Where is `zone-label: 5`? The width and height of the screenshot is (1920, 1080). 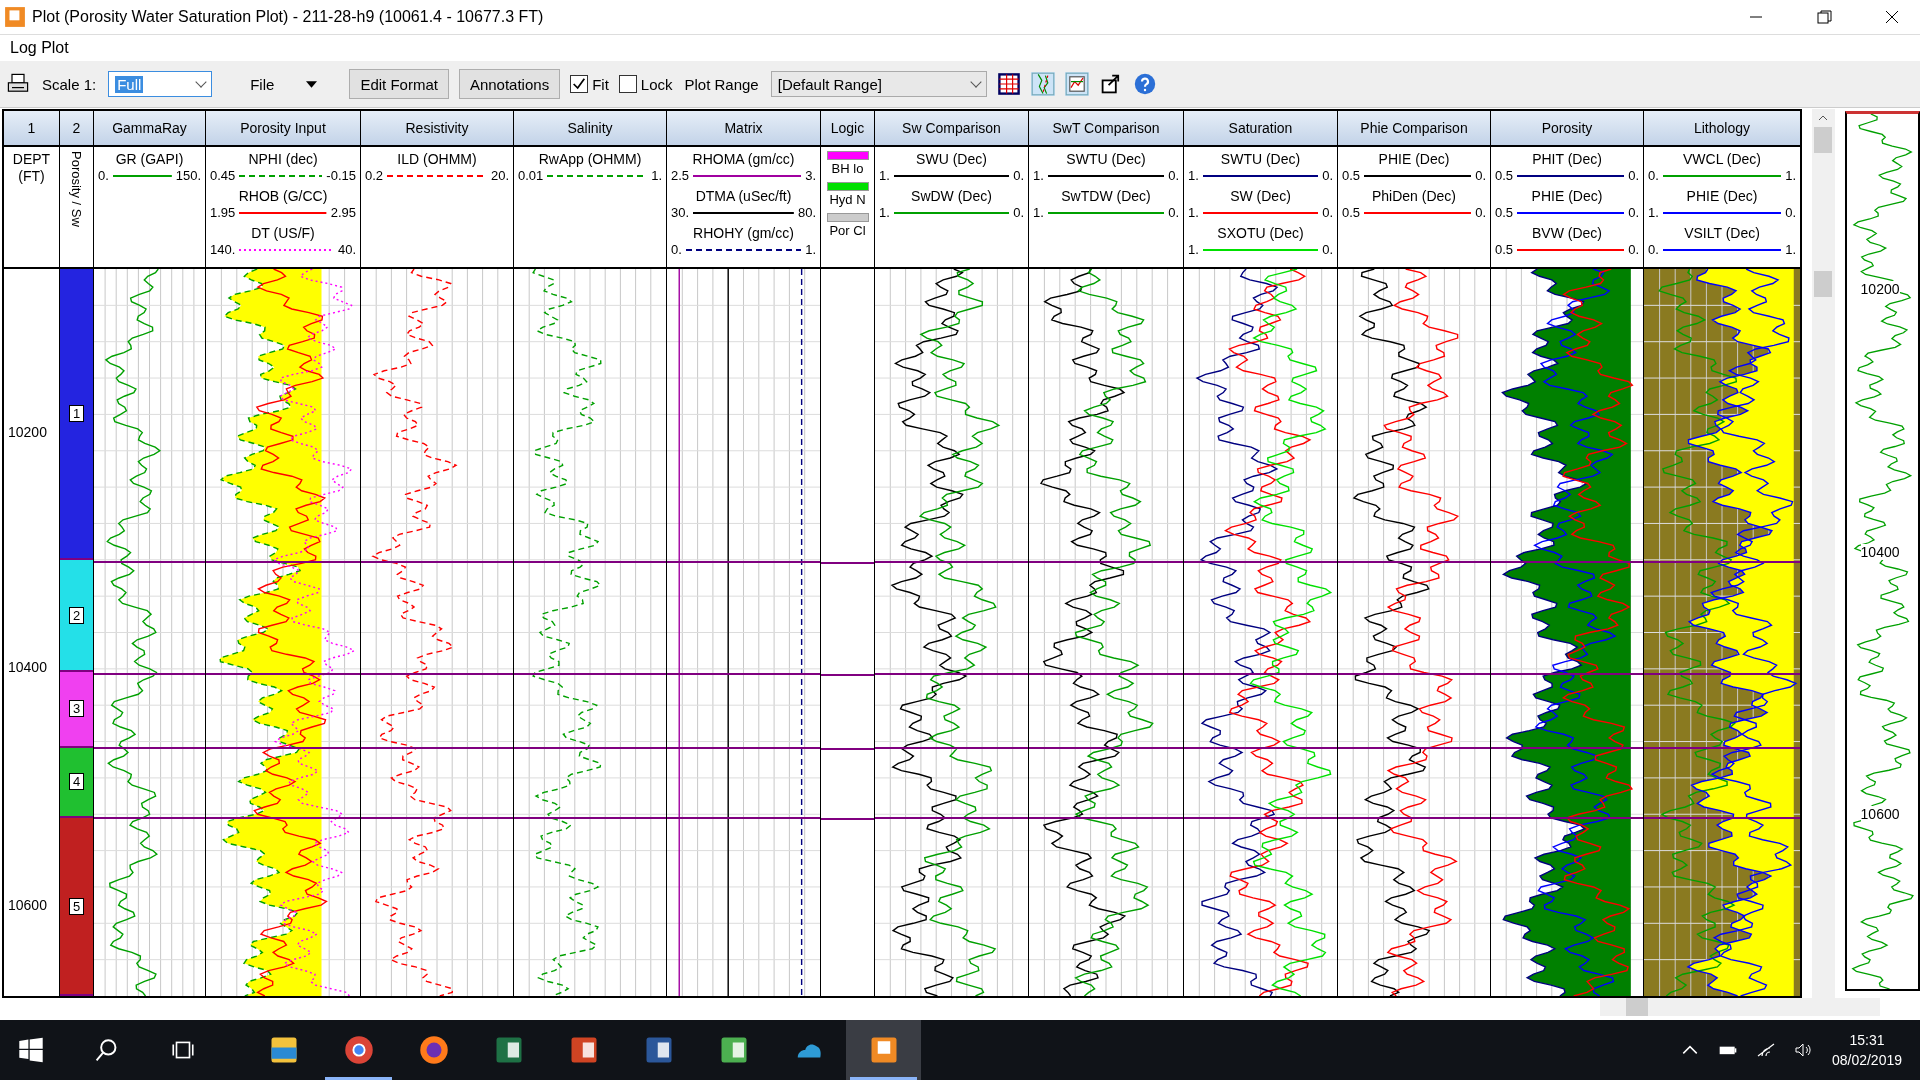 zone-label: 5 is located at coordinates (76, 906).